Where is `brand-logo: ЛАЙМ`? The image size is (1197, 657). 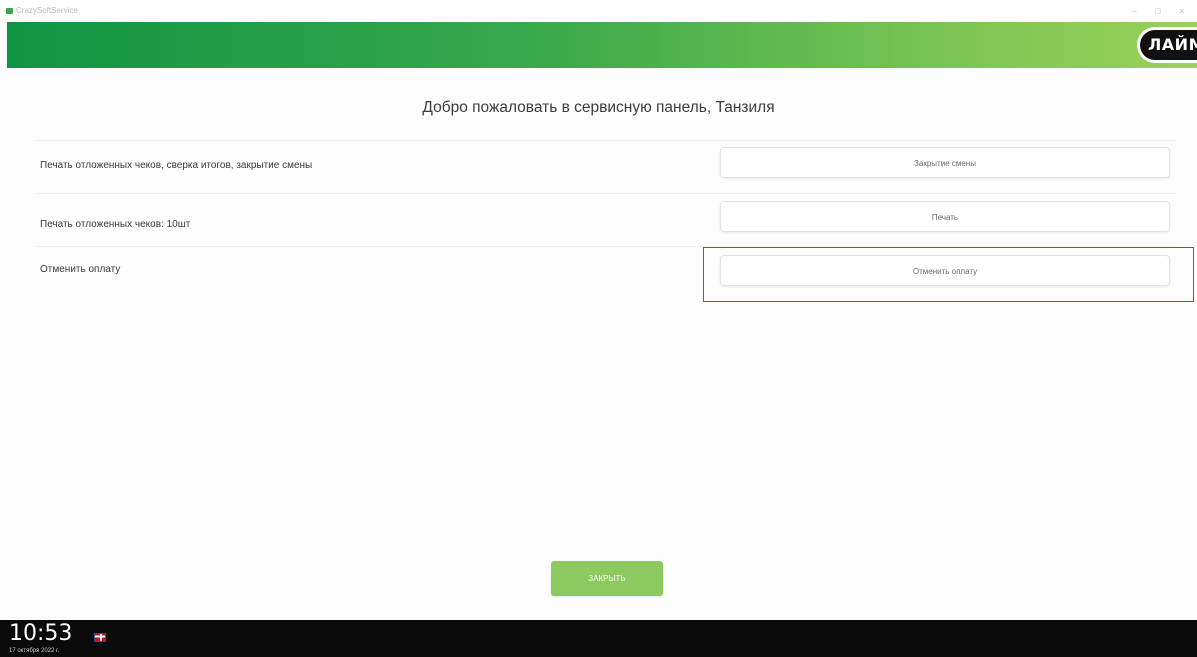
brand-logo: ЛАЙМ is located at coordinates (1167, 45).